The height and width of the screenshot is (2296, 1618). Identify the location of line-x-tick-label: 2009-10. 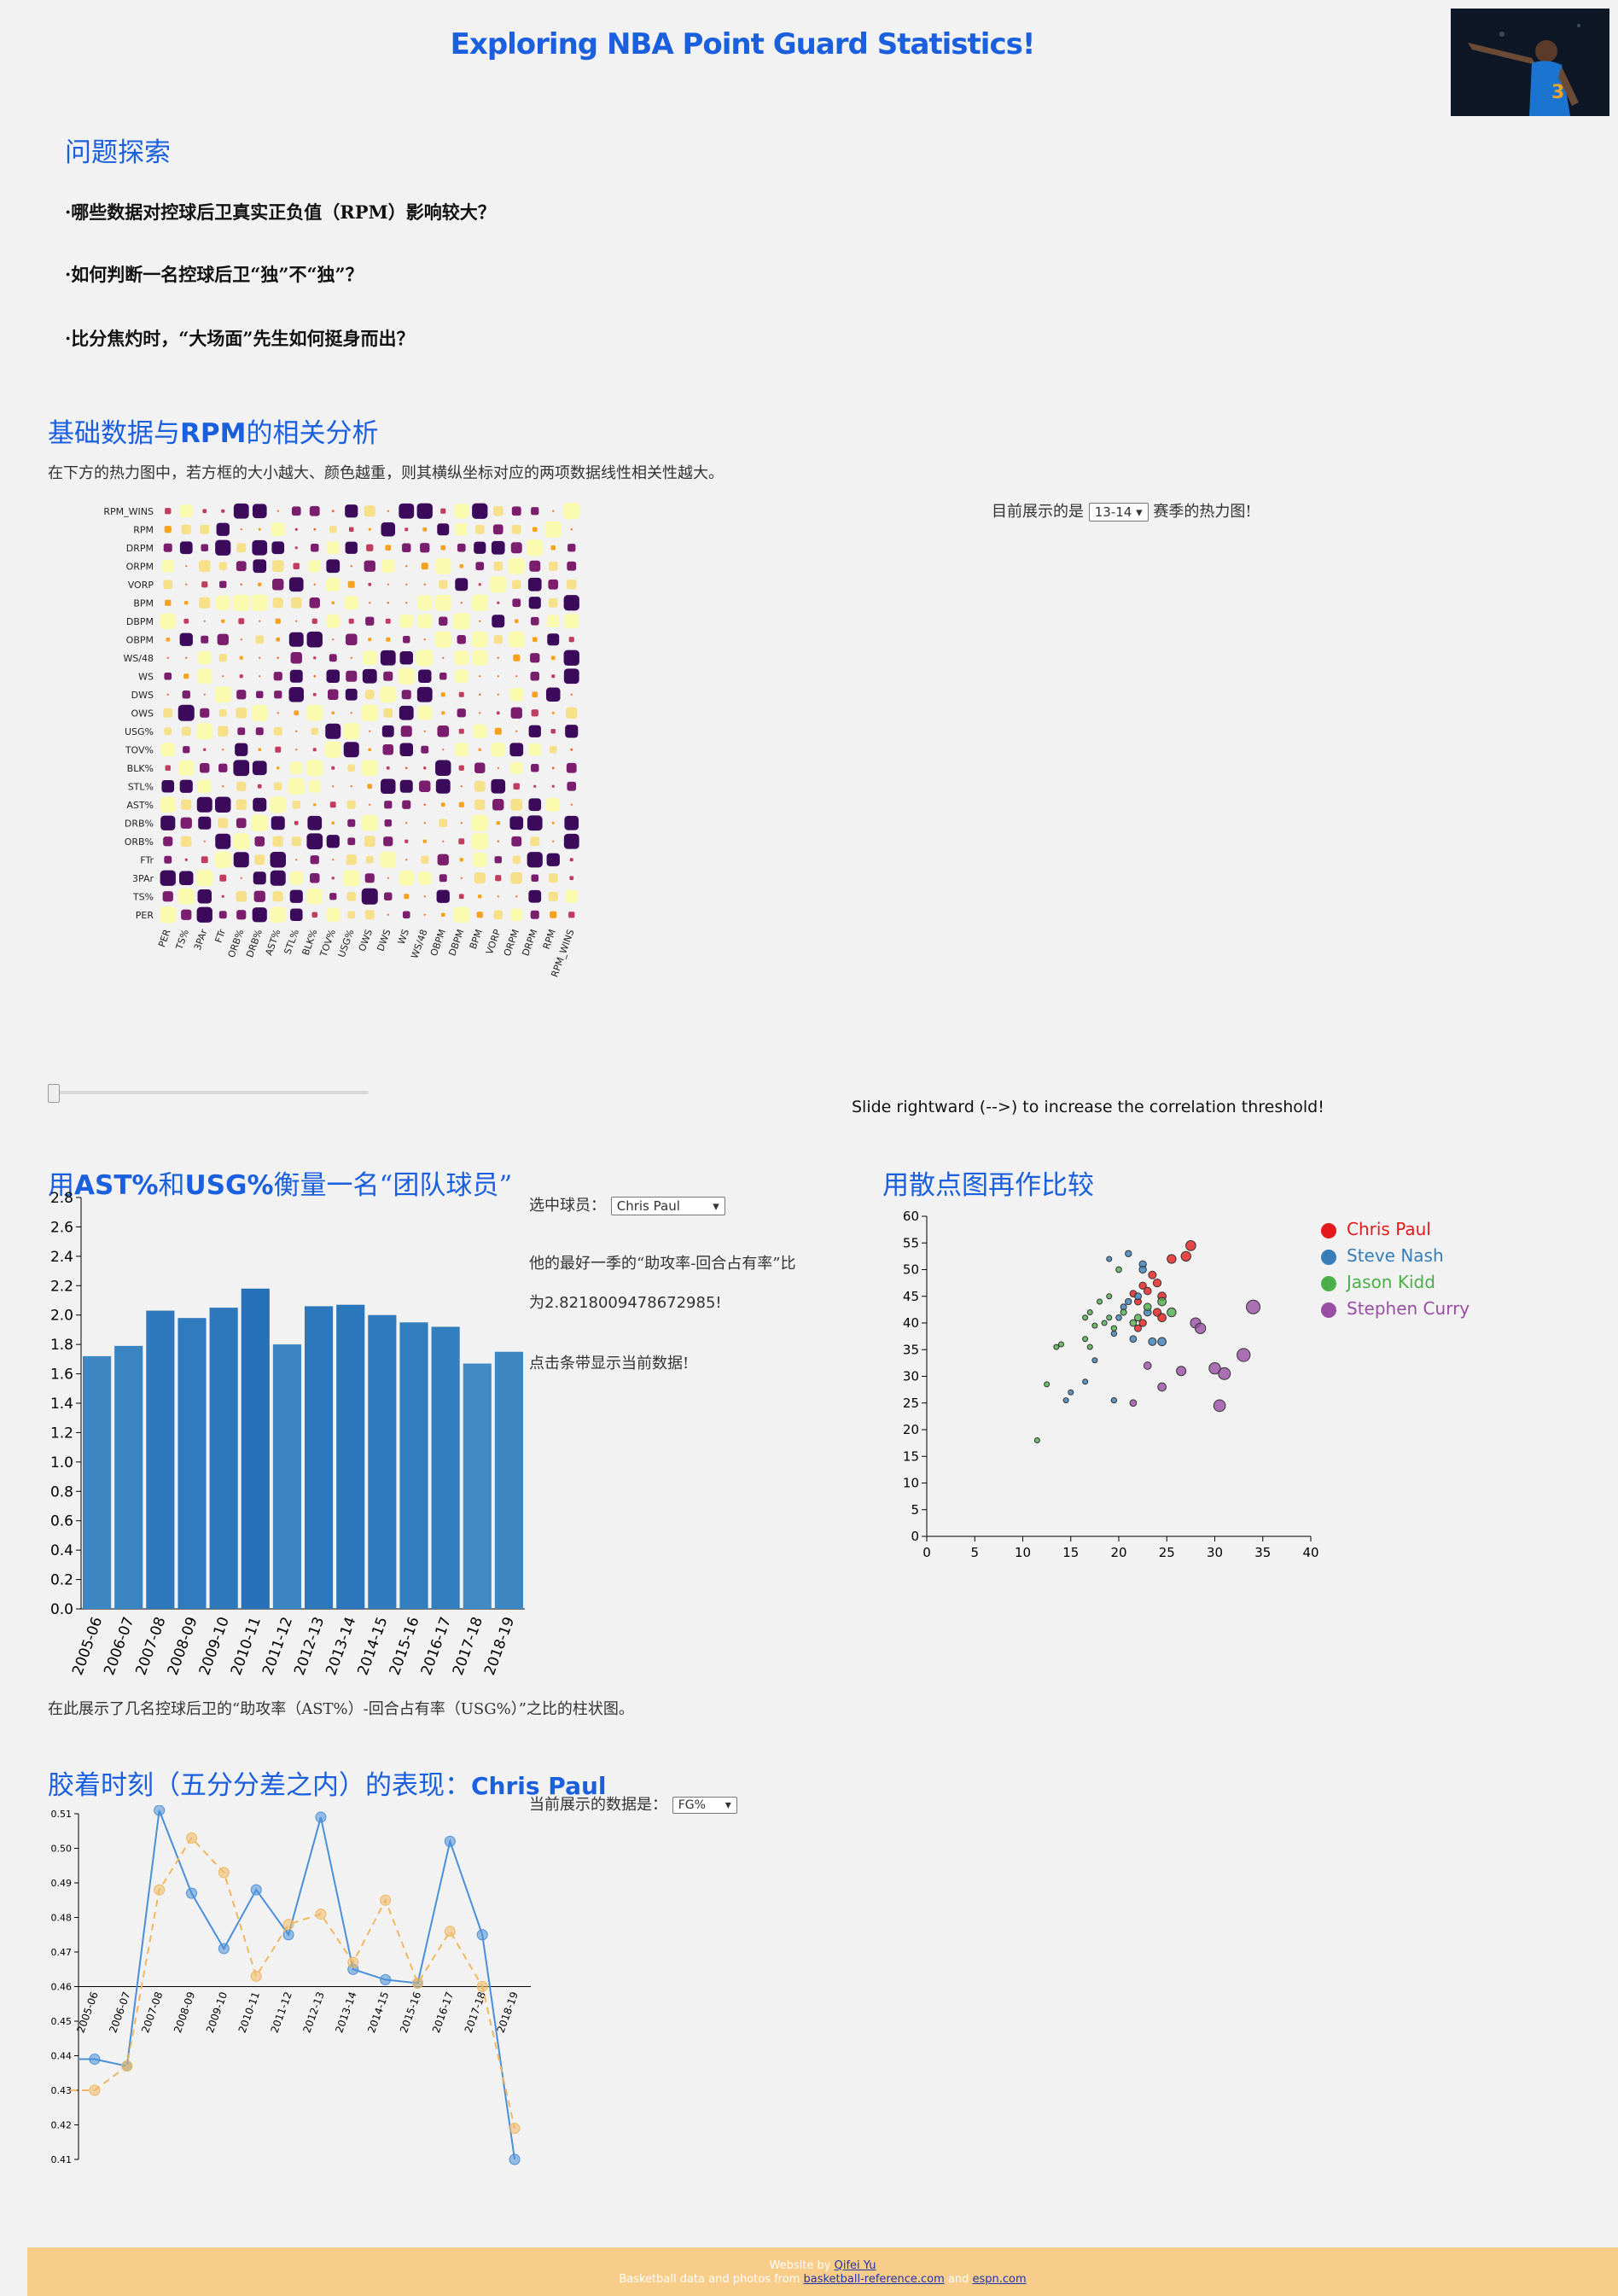
(217, 2012).